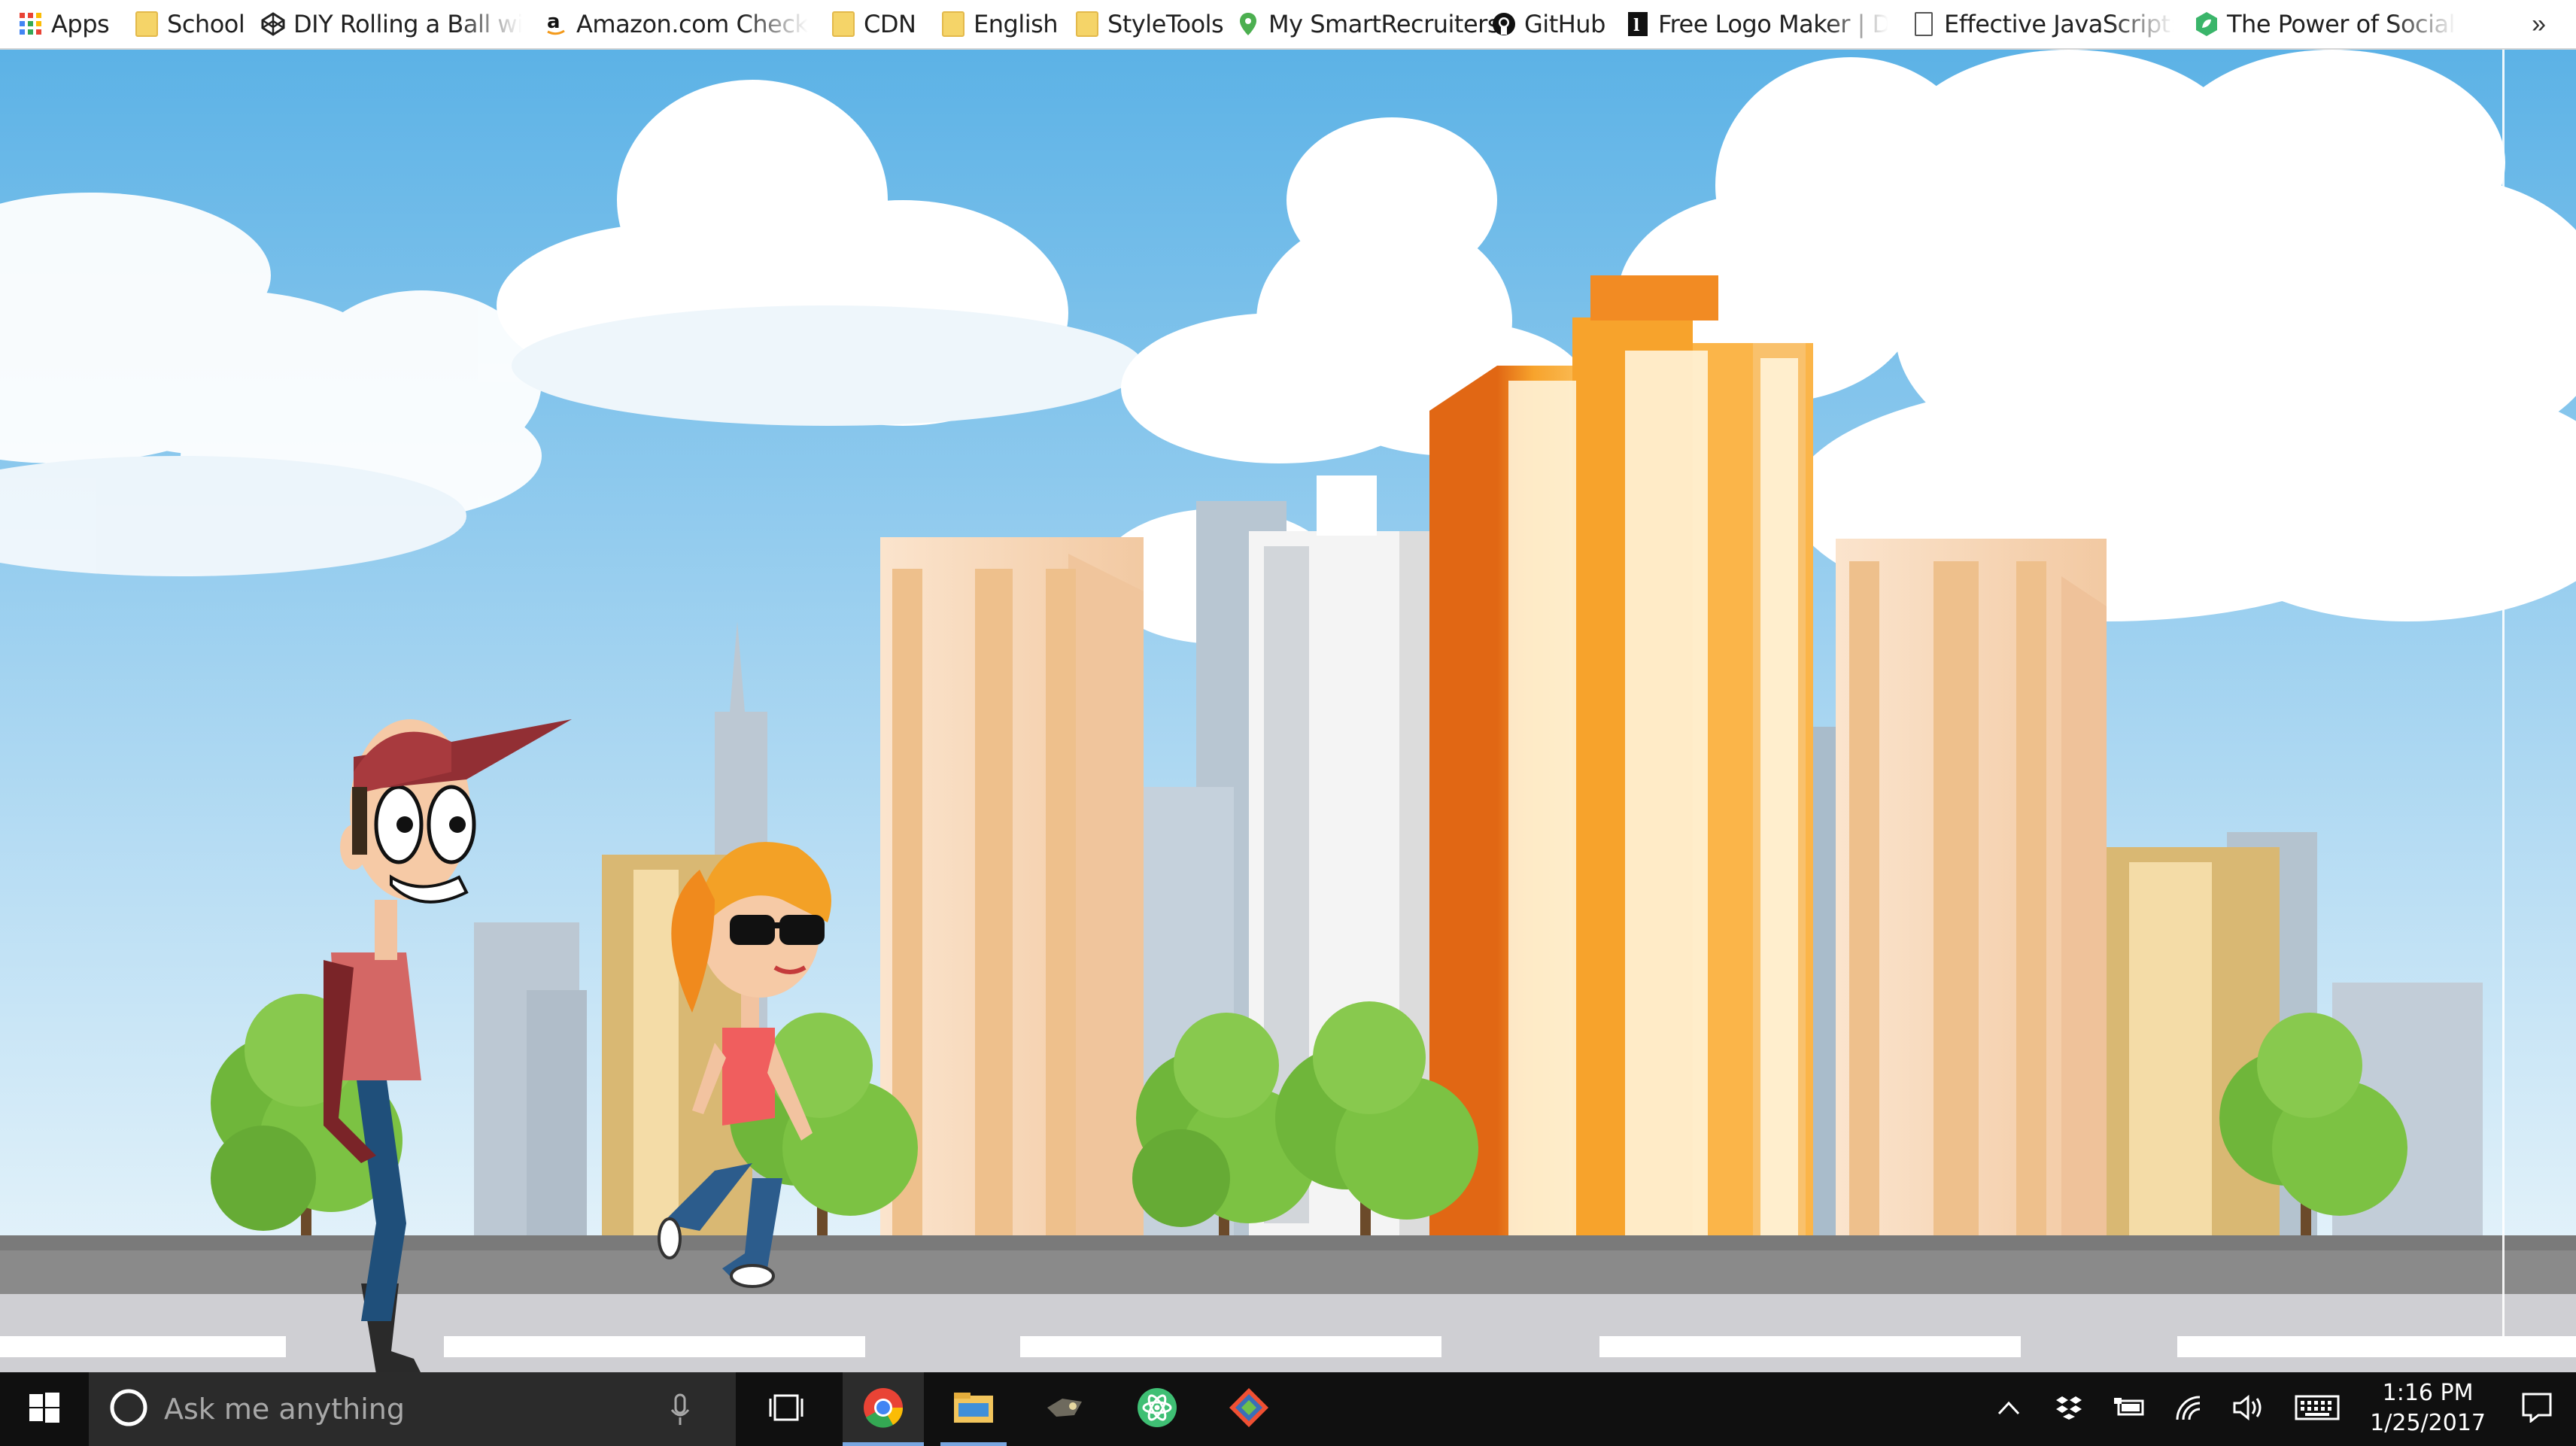 This screenshot has height=1446, width=2576. I want to click on windows-taskbar: Ask me anything 1:16 PM 1/25/2017, so click(1288, 1409).